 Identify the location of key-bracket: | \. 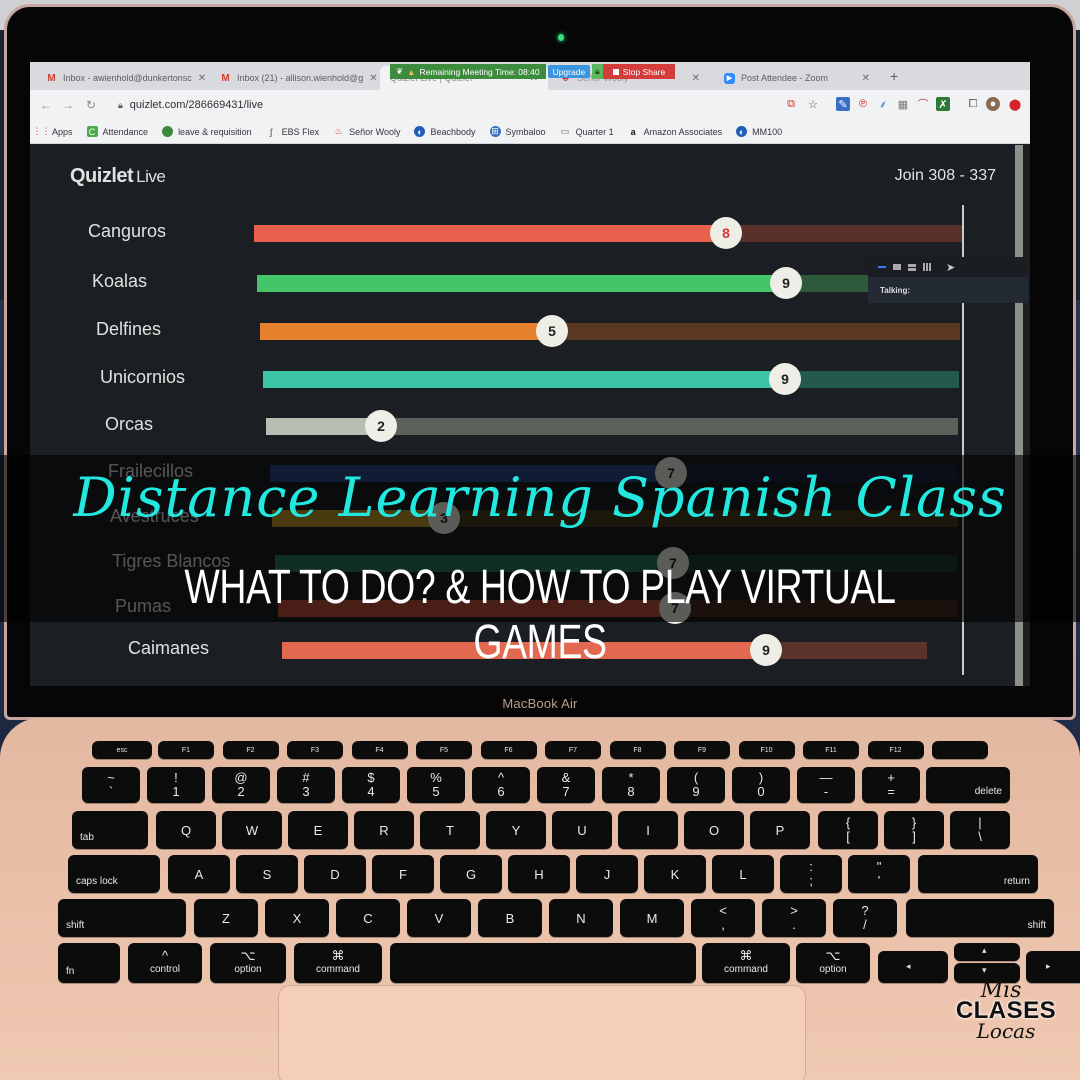
(980, 830).